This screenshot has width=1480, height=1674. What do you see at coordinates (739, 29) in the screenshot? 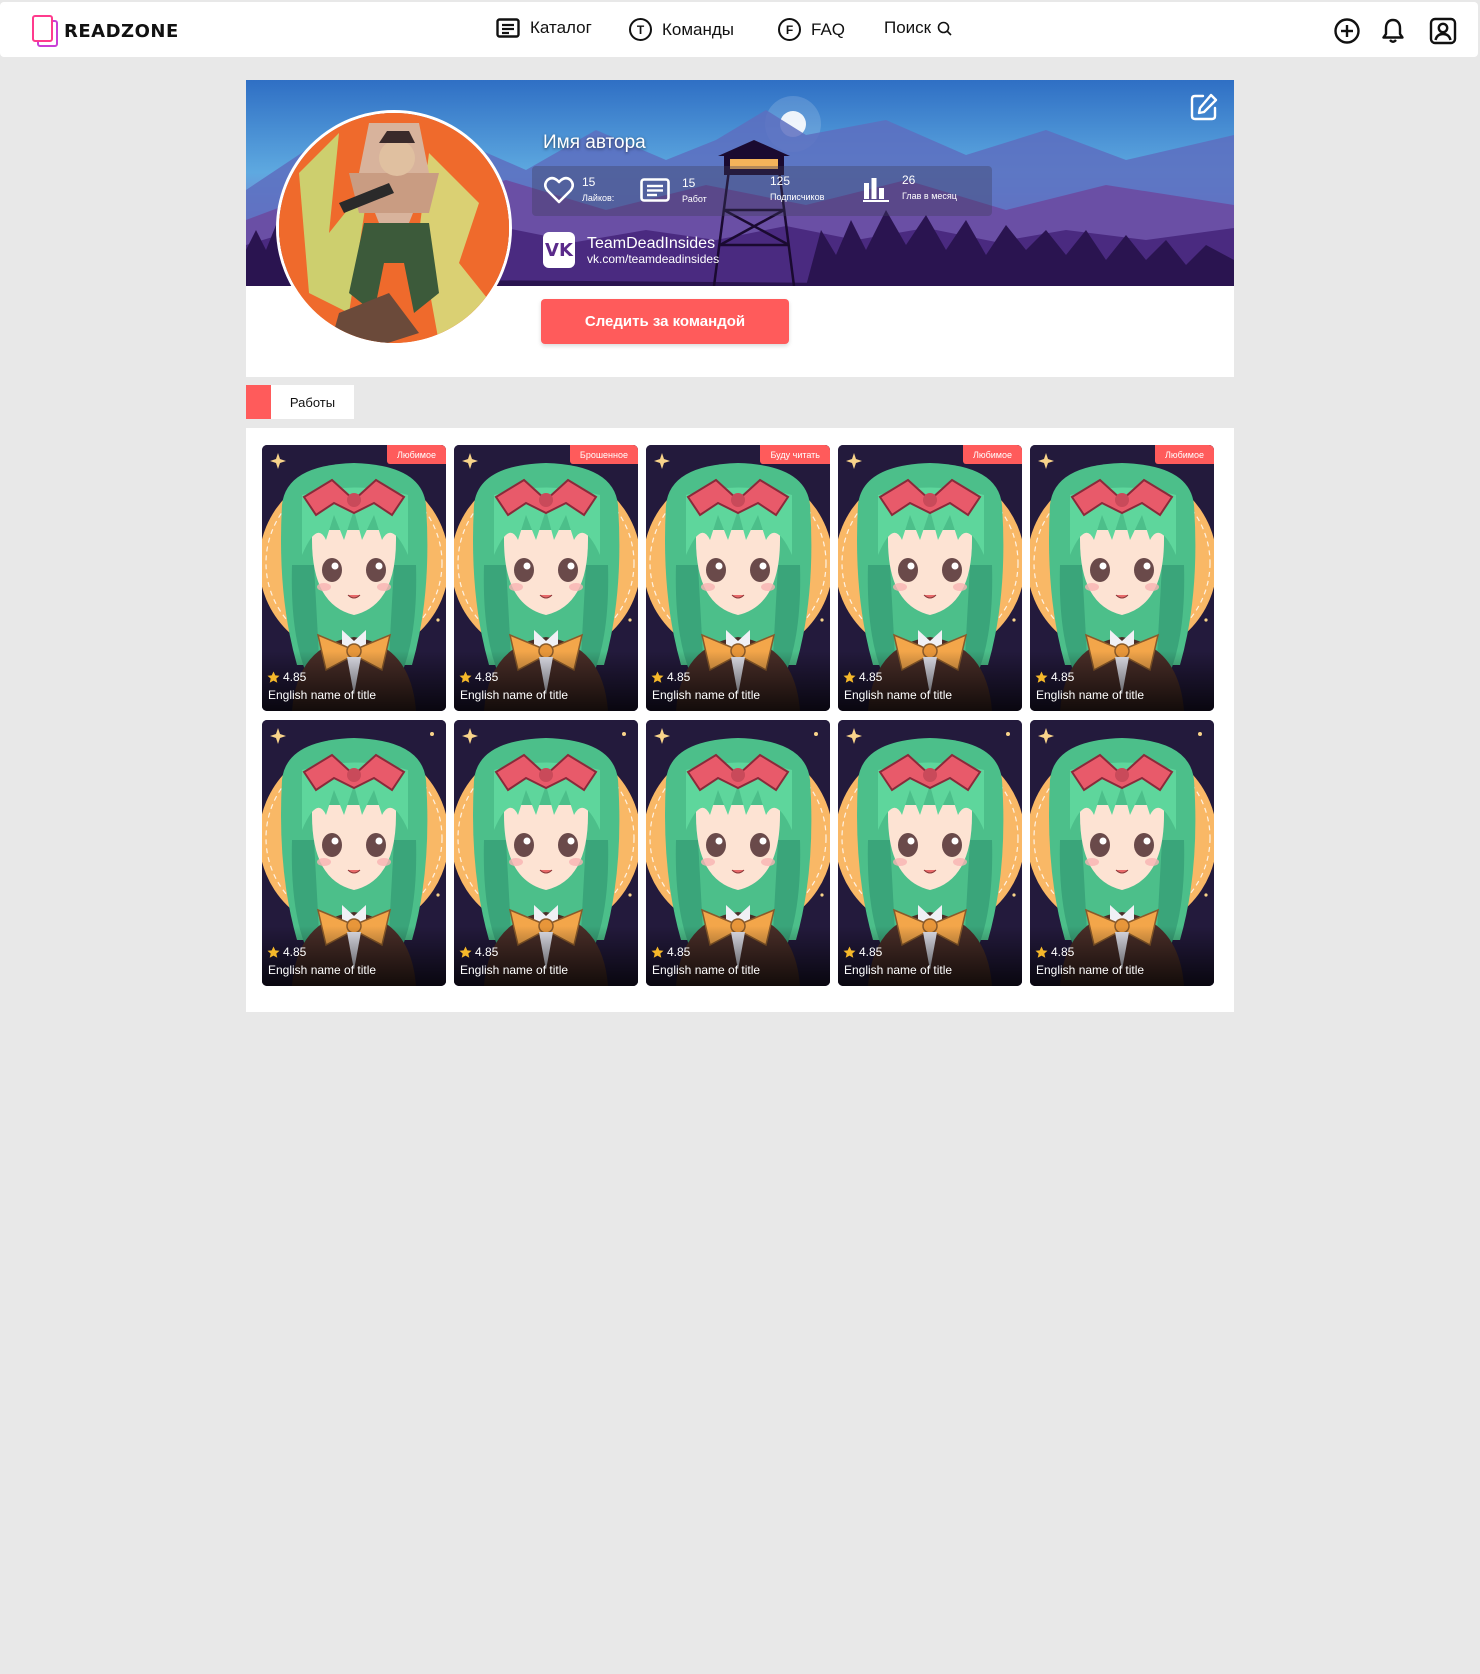
I see `top-navbar: READZONE Каталог T Команды F FAQ Поиск` at bounding box center [739, 29].